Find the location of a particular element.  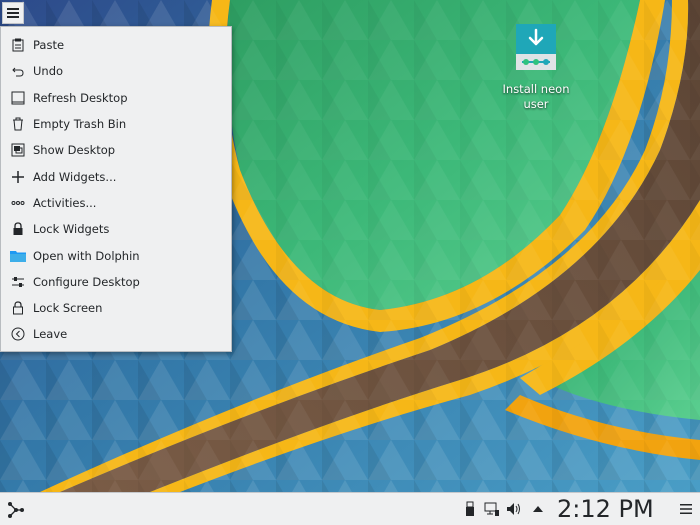

menu-item-configure-desktop: Configure Desktop is located at coordinates (116, 282).